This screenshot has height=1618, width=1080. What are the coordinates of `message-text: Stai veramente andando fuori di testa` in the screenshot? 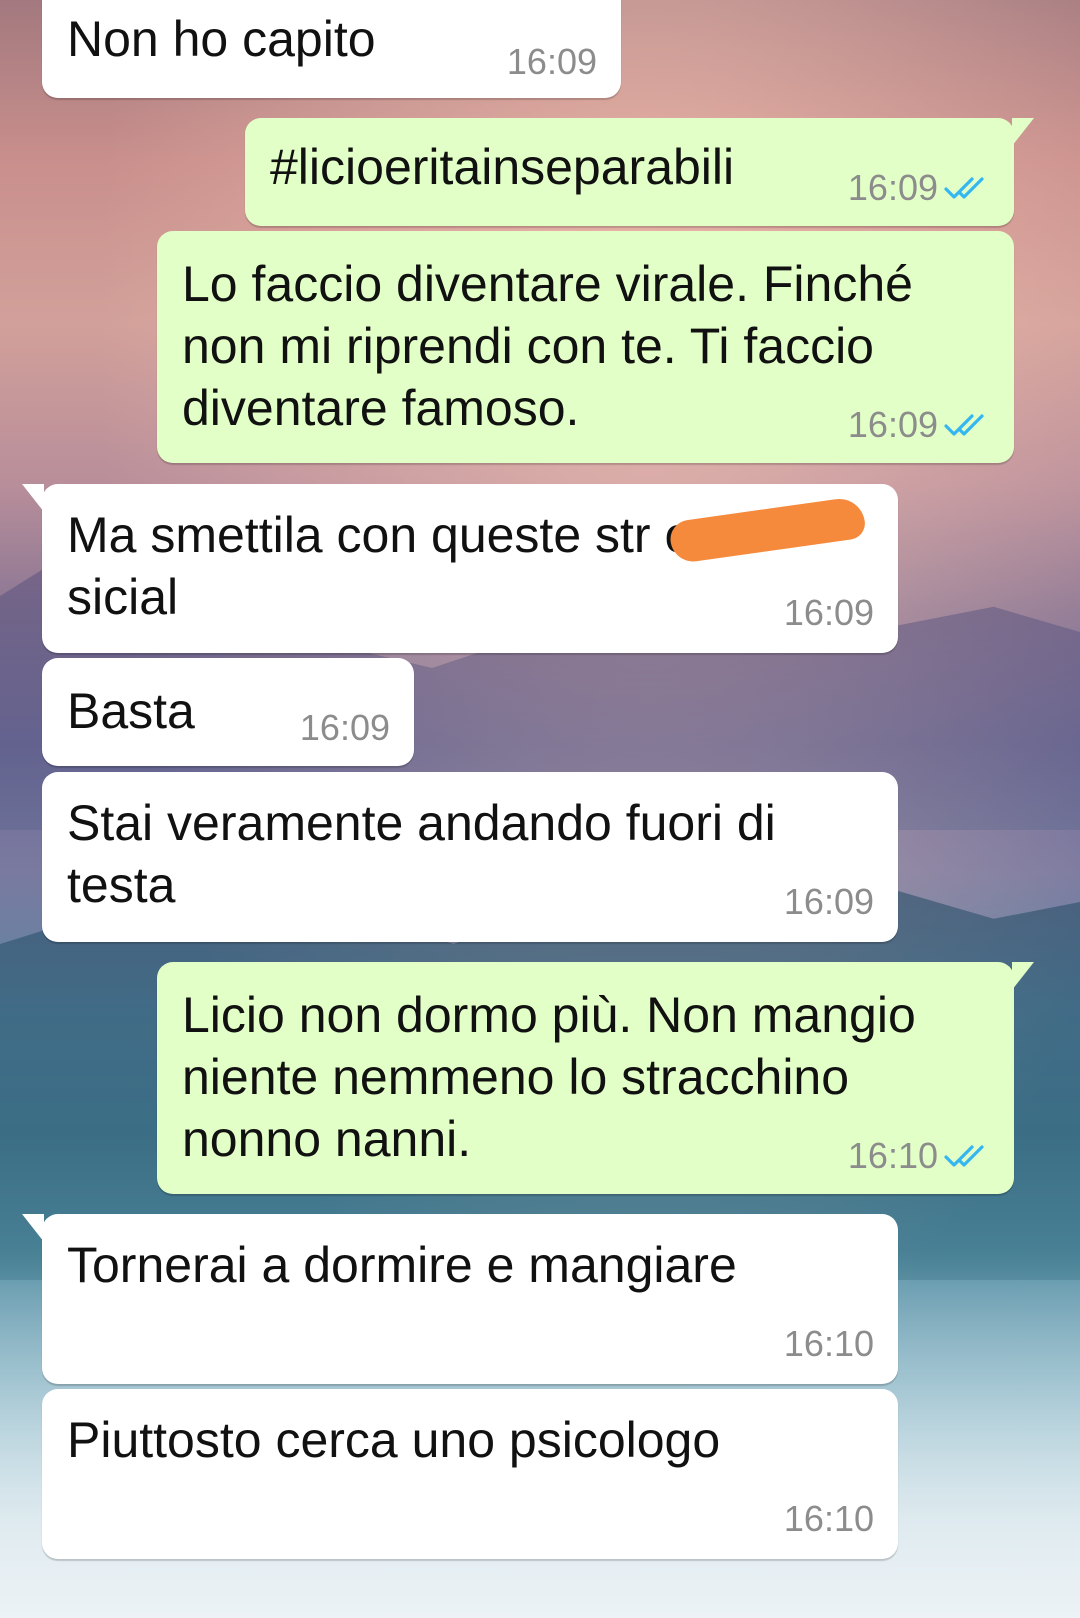 It's located at (421, 854).